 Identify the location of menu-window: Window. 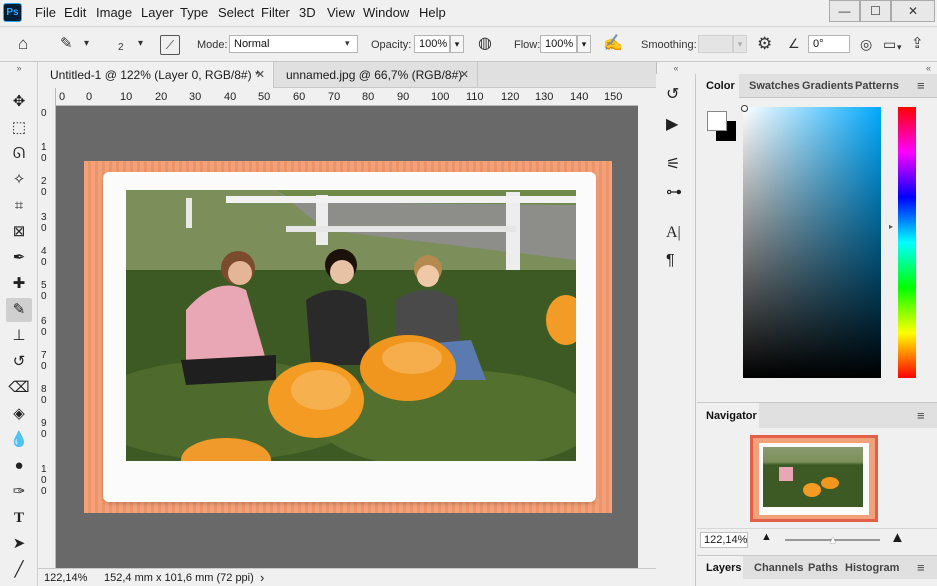
(386, 12).